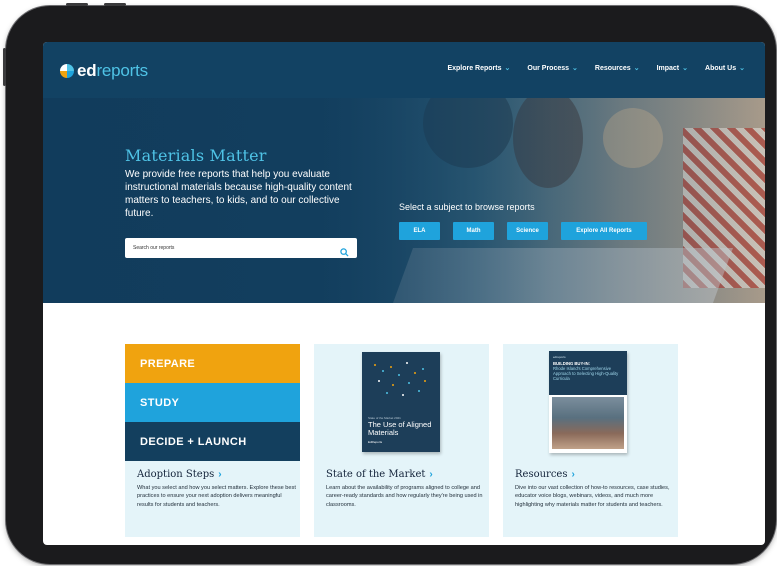  I want to click on card-title: State of the Market, so click(376, 474).